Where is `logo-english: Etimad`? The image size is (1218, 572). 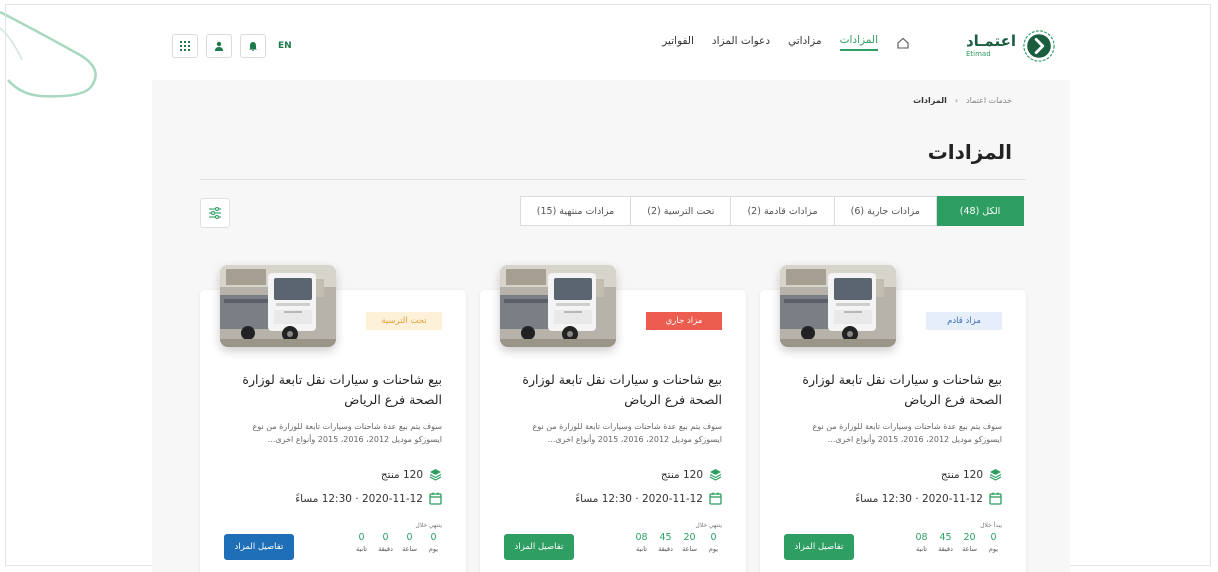 logo-english: Etimad is located at coordinates (978, 54).